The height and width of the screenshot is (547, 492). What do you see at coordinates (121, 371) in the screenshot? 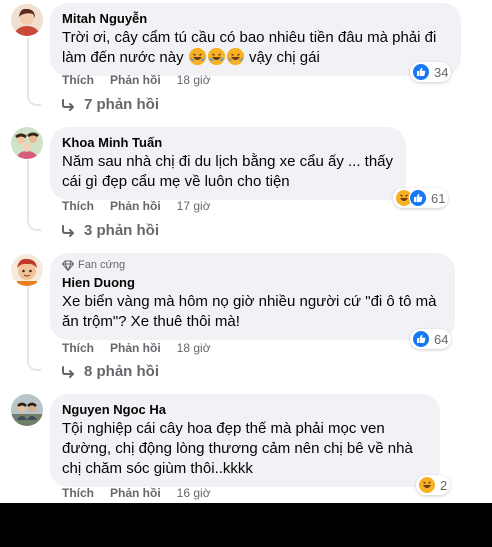
I see `replies-count: 8 phản hồi` at bounding box center [121, 371].